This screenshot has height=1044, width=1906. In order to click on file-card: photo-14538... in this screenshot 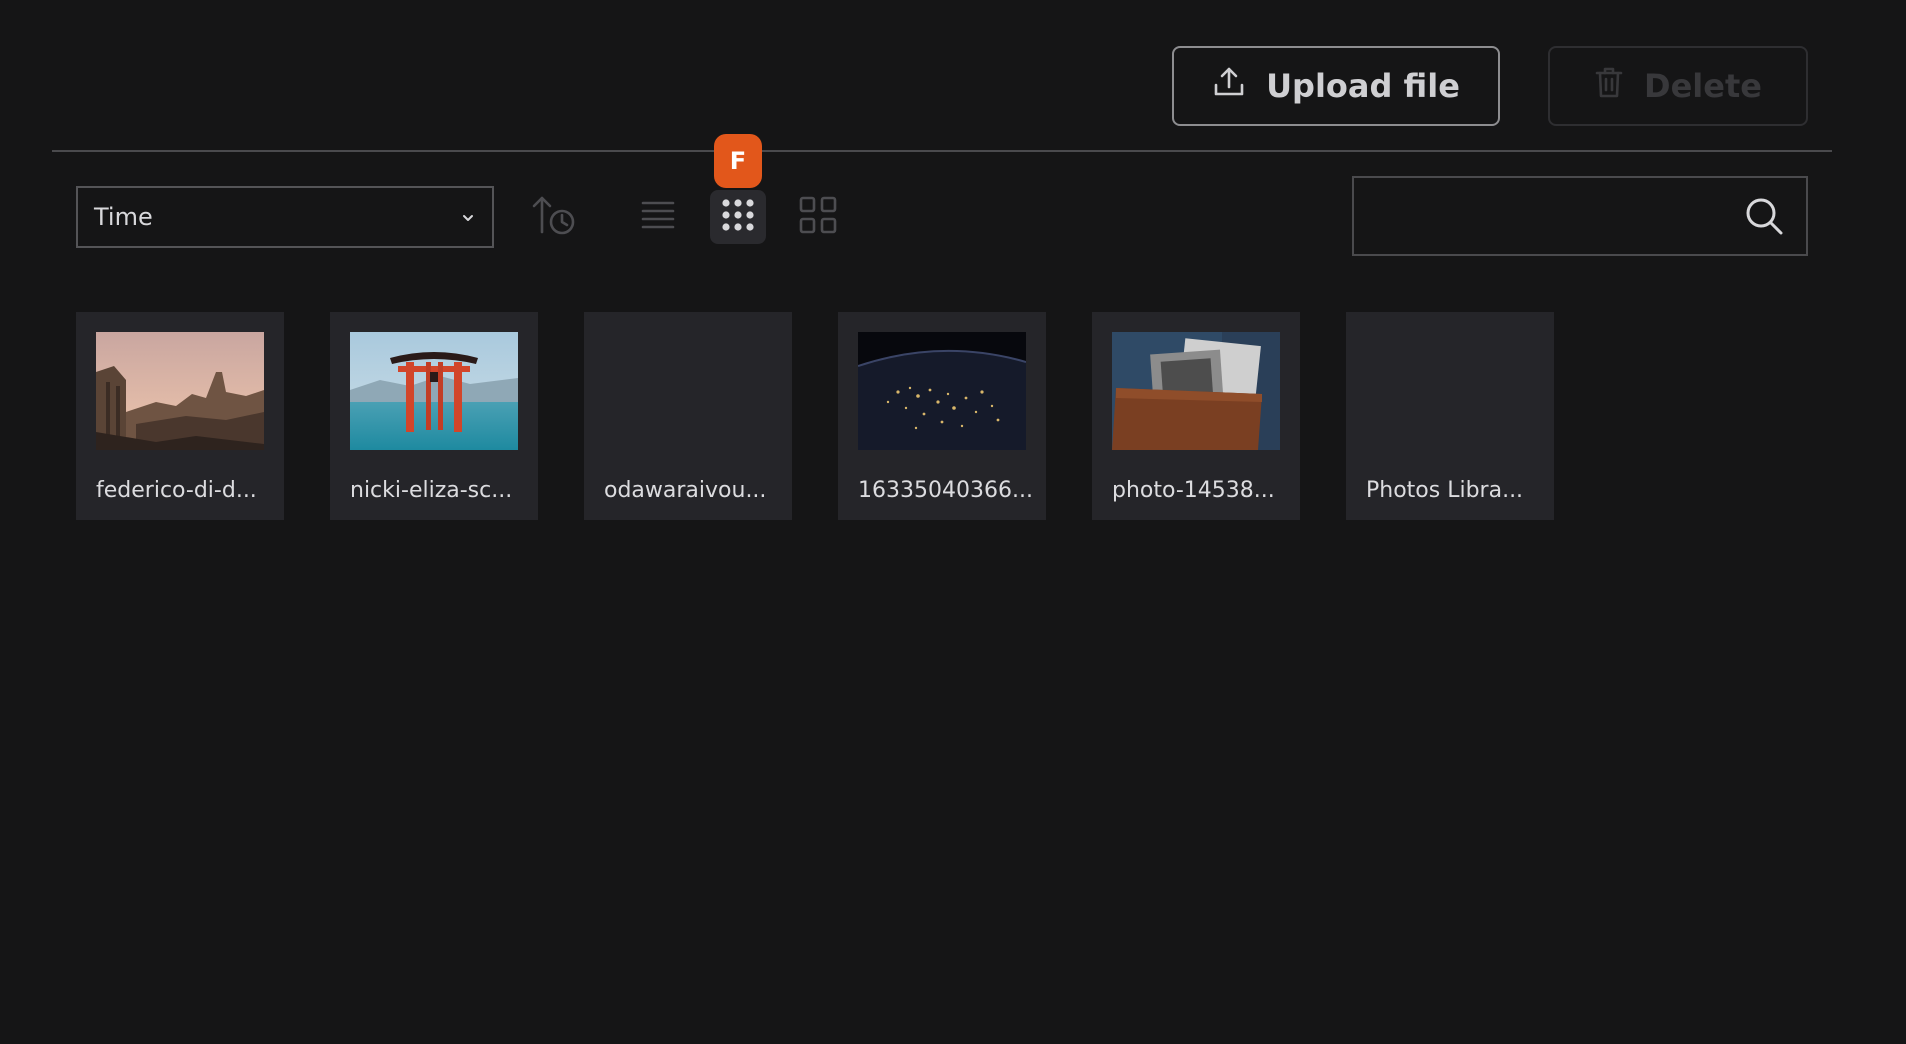, I will do `click(1196, 416)`.